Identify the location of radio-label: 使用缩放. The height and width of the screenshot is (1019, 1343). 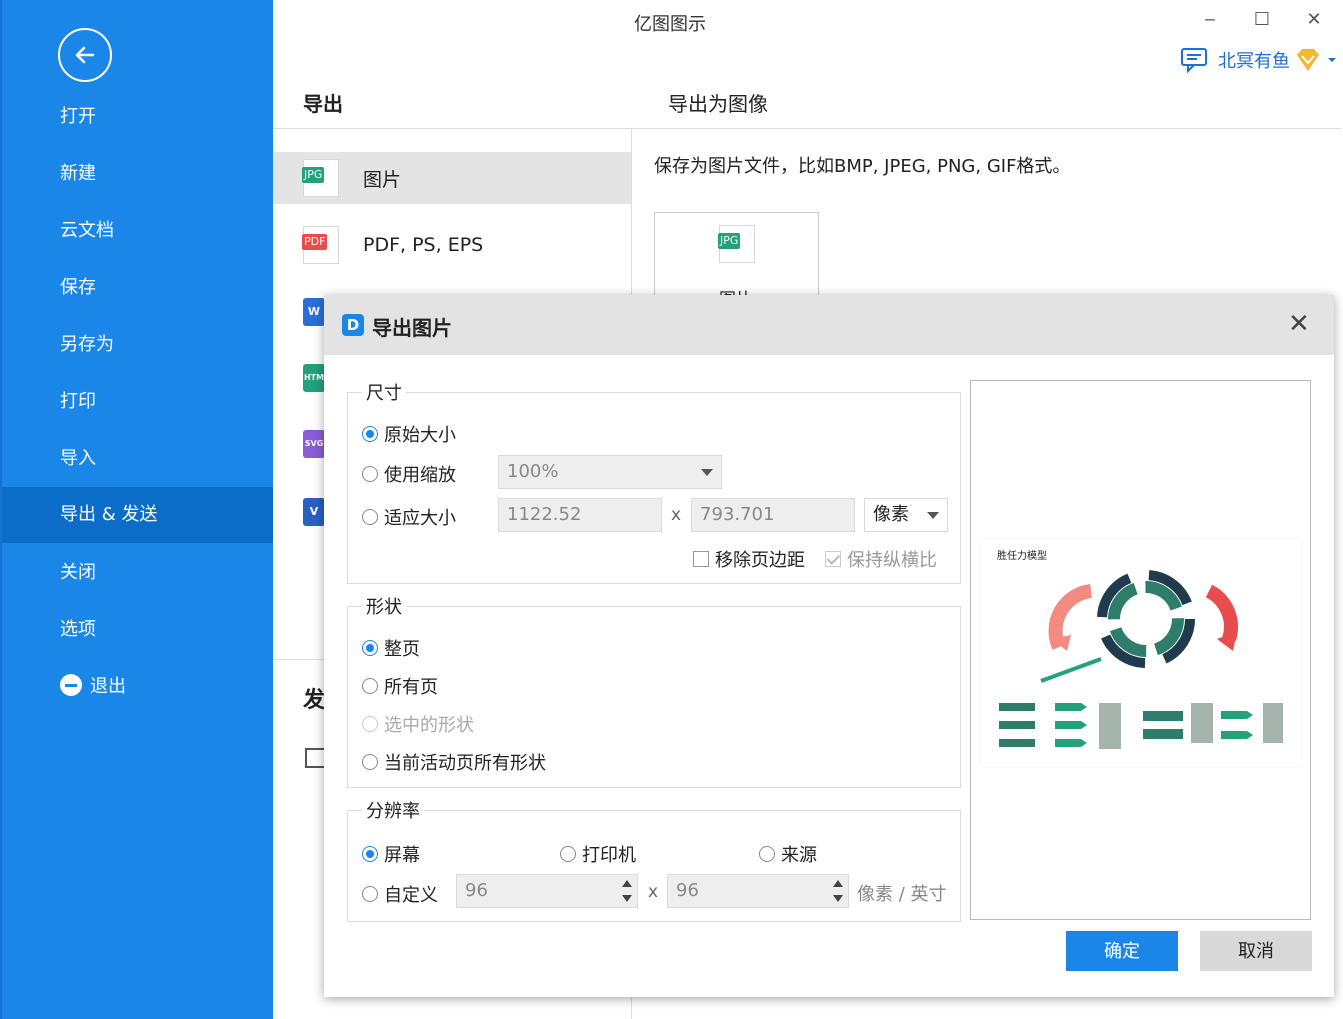
(420, 475).